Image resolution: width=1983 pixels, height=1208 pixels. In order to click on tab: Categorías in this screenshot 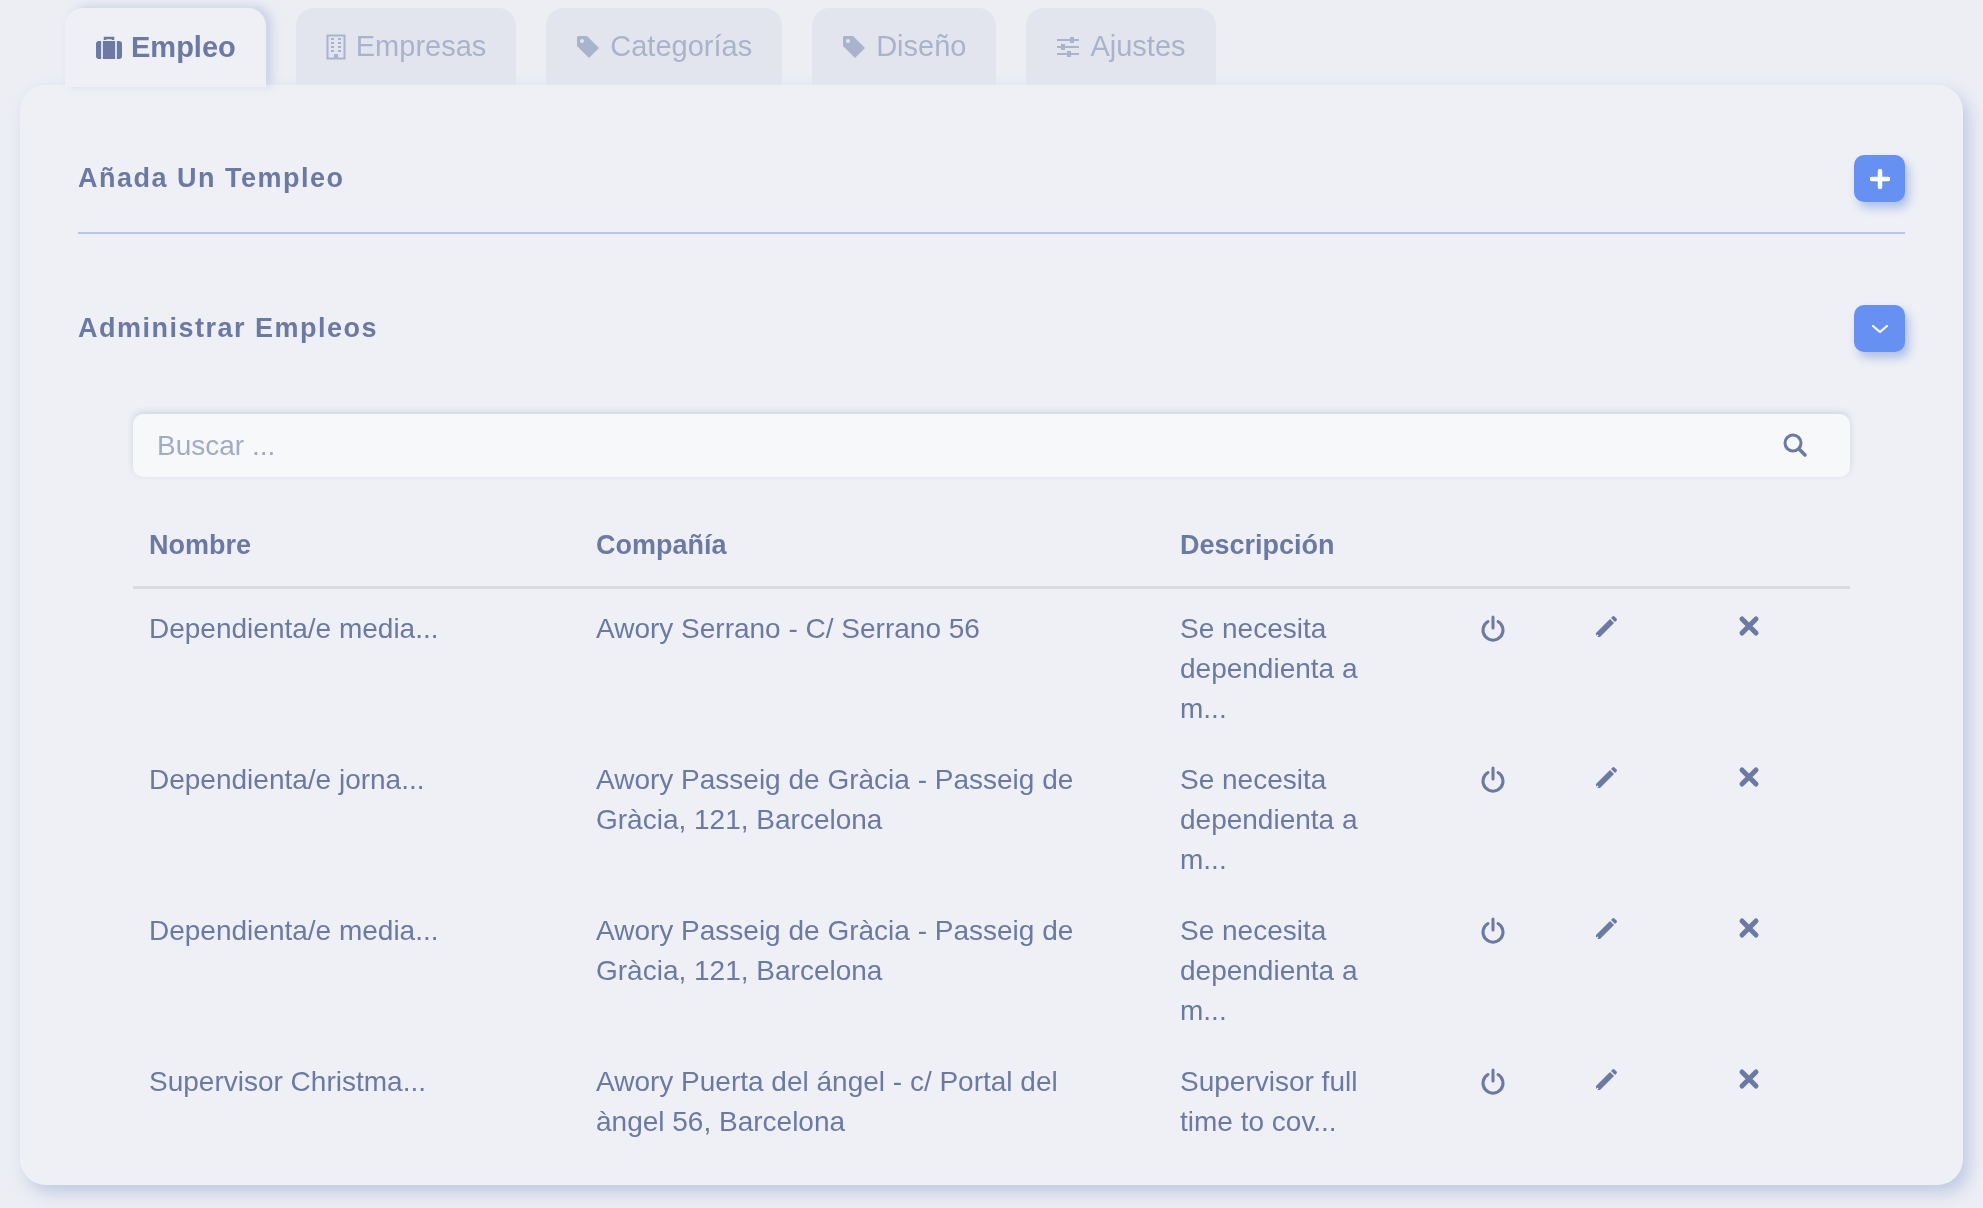, I will do `click(664, 46)`.